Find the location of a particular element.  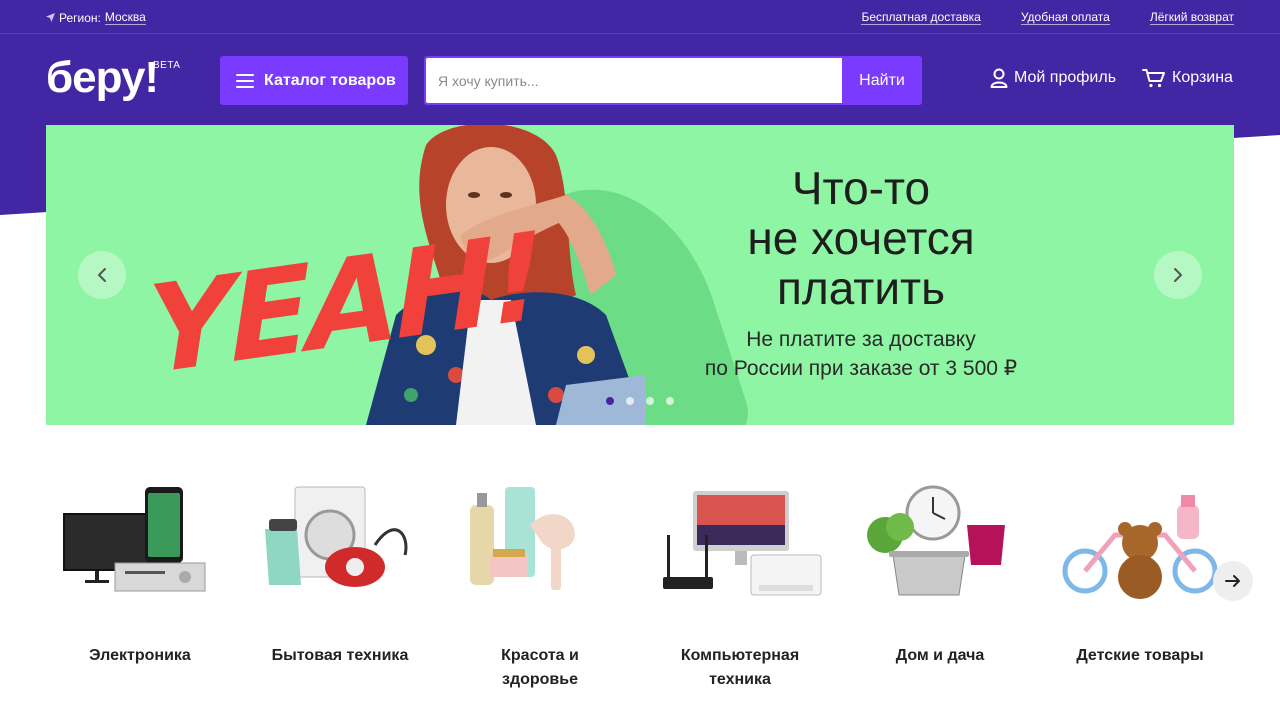

catalog-button: Каталог товаров is located at coordinates (314, 80).